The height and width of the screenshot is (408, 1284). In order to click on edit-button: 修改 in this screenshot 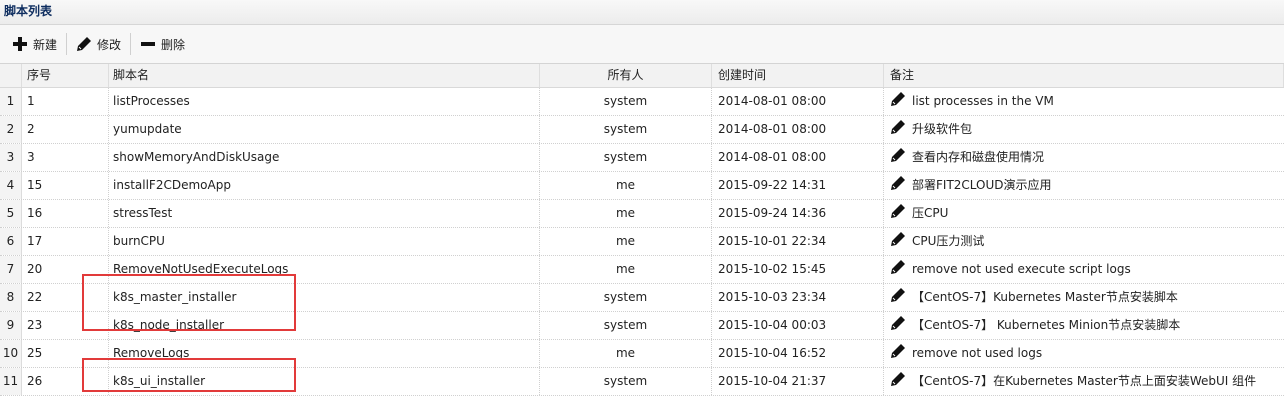, I will do `click(98, 44)`.